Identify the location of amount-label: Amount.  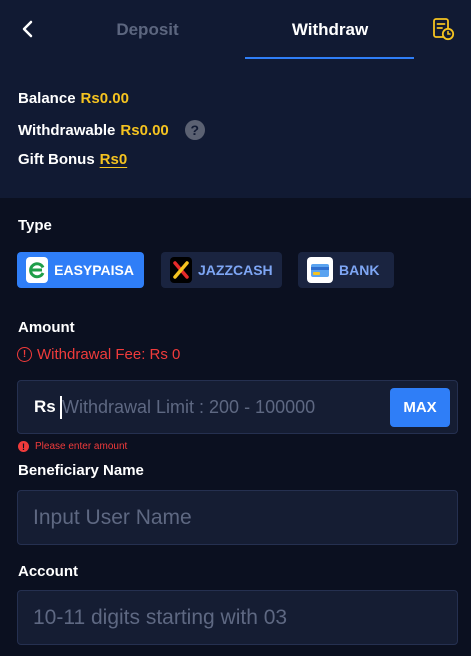
(46, 327).